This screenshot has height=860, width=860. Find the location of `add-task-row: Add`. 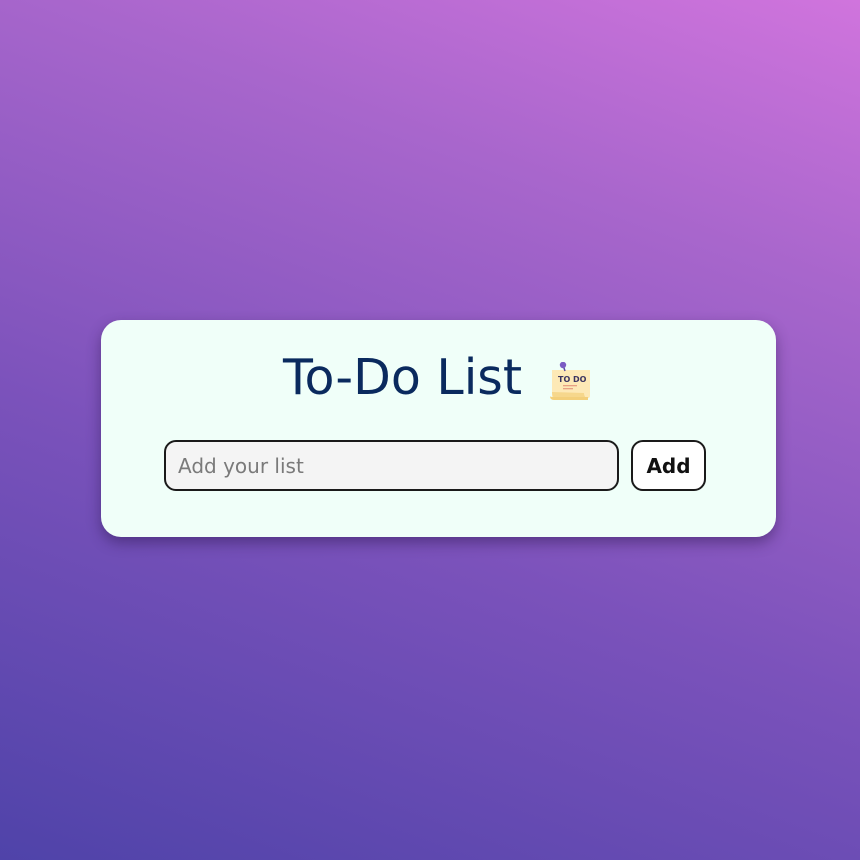

add-task-row: Add is located at coordinates (435, 465).